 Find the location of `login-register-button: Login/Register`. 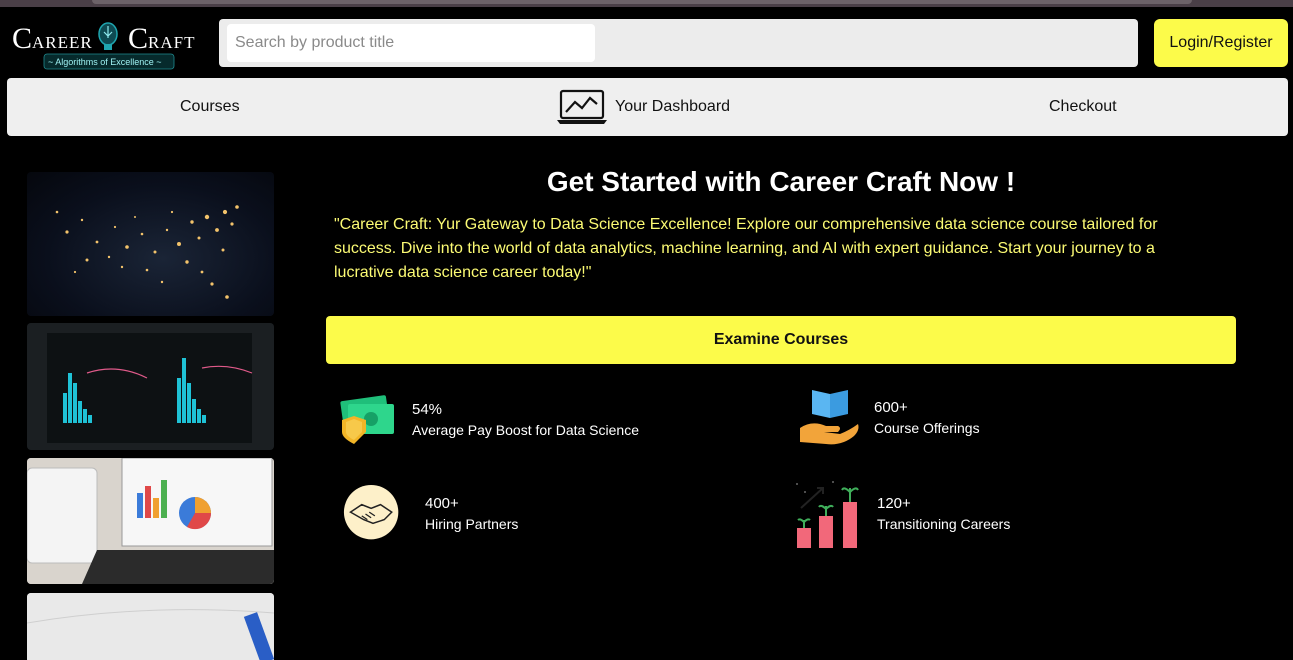

login-register-button: Login/Register is located at coordinates (1221, 43).